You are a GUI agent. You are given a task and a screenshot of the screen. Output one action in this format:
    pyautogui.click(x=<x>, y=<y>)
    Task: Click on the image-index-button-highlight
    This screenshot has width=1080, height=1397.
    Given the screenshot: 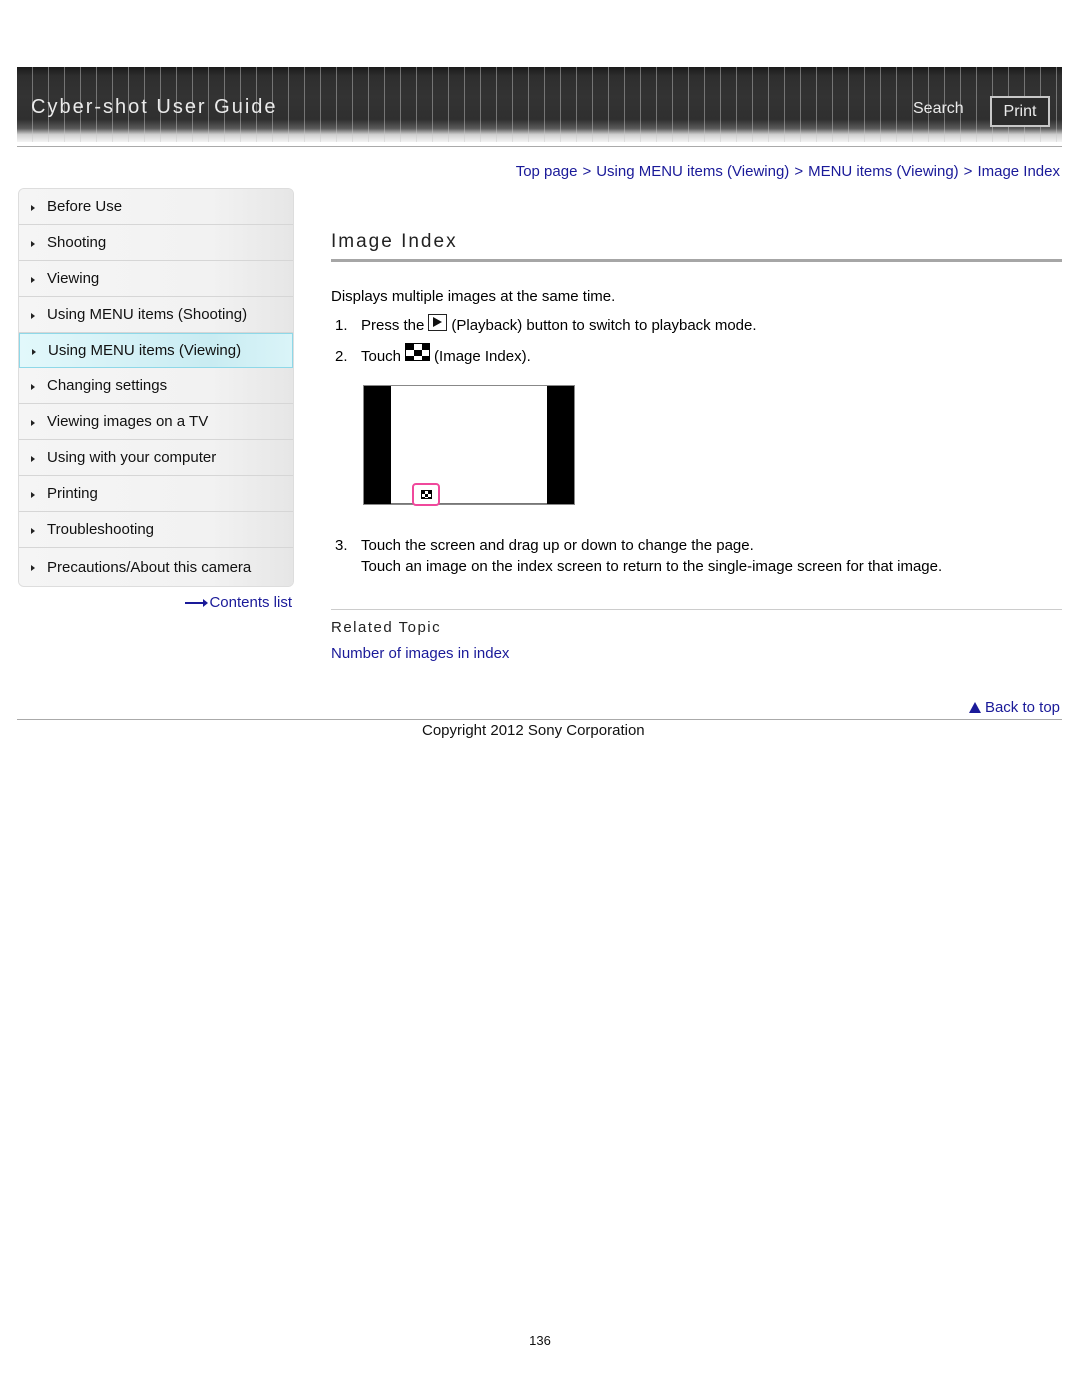 What is the action you would take?
    pyautogui.click(x=426, y=494)
    